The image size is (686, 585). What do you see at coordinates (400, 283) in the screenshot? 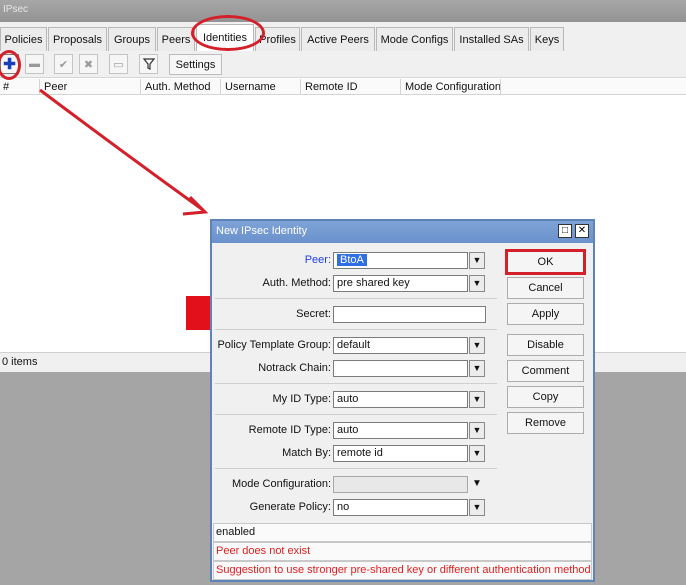
I see `auth-method-select: pre shared key` at bounding box center [400, 283].